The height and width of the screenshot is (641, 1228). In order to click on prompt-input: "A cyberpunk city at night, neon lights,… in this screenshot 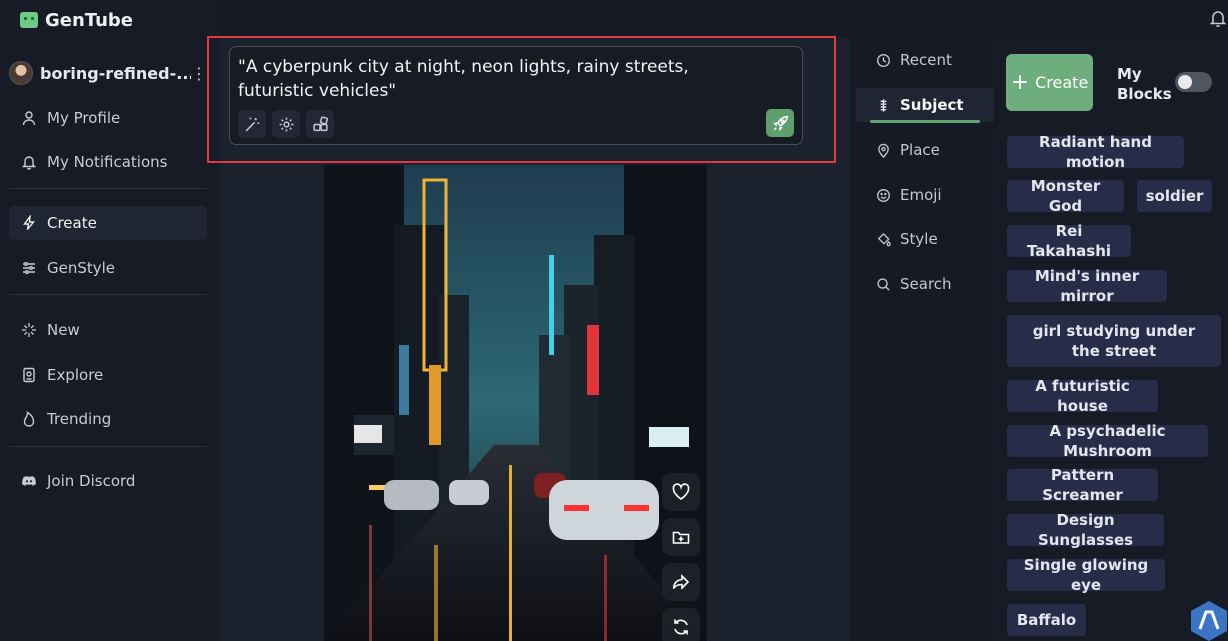, I will do `click(516, 95)`.